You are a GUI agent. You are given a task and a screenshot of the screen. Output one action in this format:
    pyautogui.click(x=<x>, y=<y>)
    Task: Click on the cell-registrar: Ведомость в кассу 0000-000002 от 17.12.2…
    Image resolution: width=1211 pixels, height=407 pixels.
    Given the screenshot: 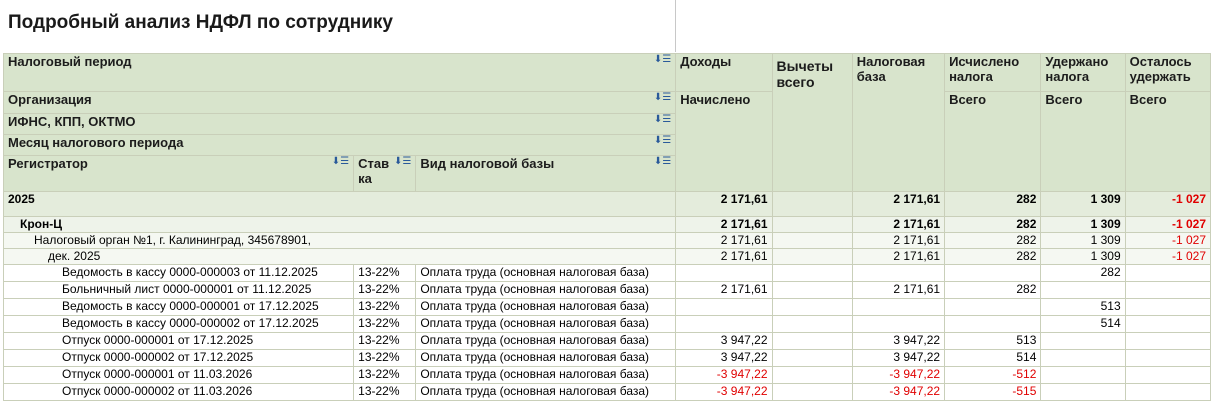 What is the action you would take?
    pyautogui.click(x=178, y=324)
    